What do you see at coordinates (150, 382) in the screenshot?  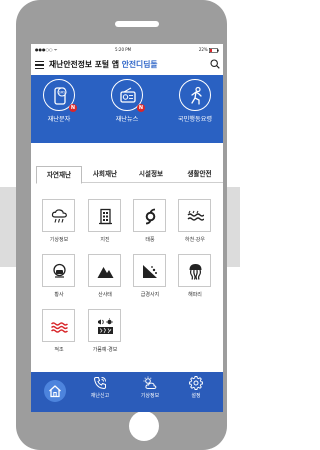 I see `weather-icon` at bounding box center [150, 382].